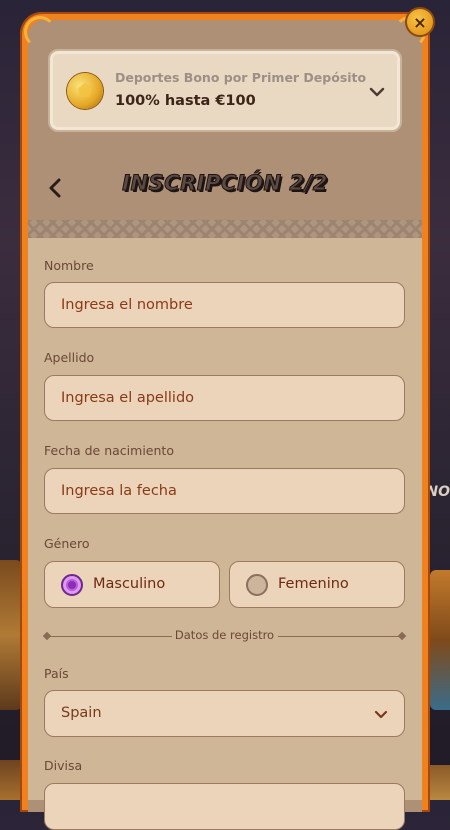 The image size is (450, 830). I want to click on radio-label-masculino: Masculino, so click(129, 584).